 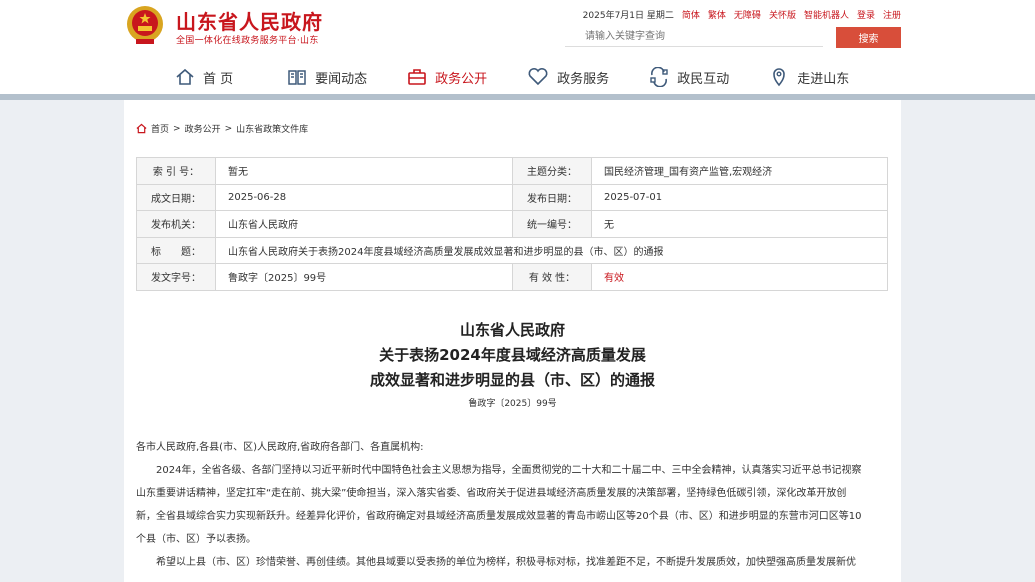 I want to click on document-number: 鲁政字〔2025〕99号, so click(x=512, y=404).